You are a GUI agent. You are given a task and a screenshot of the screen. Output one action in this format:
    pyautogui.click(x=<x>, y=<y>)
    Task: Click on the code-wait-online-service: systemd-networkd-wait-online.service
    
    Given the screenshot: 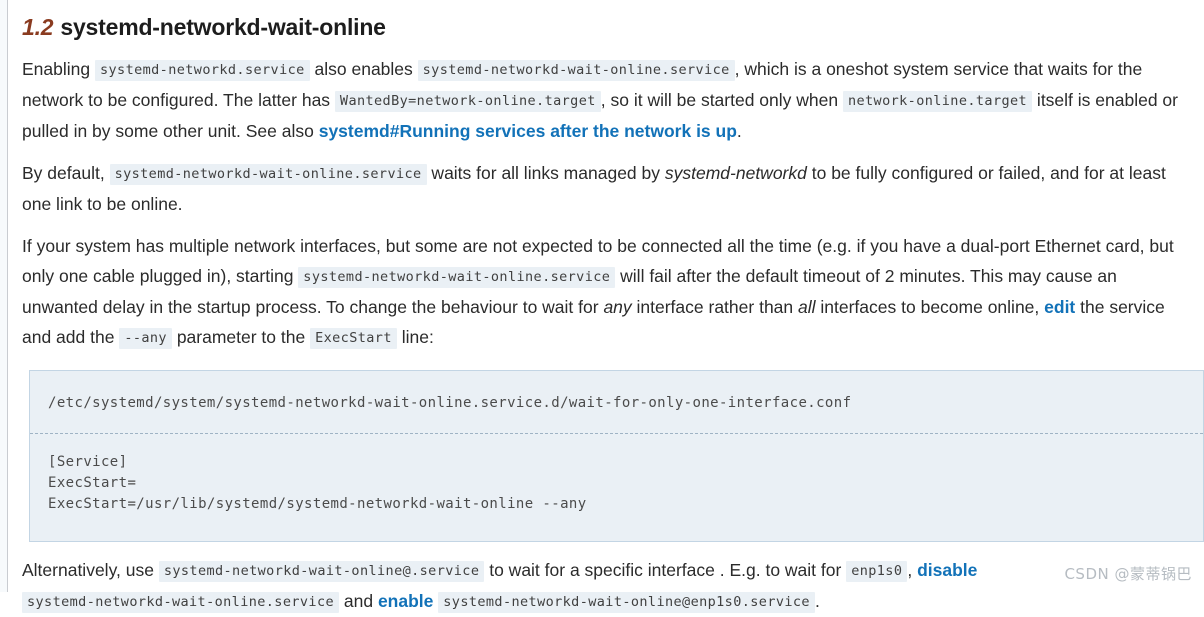 What is the action you would take?
    pyautogui.click(x=576, y=70)
    